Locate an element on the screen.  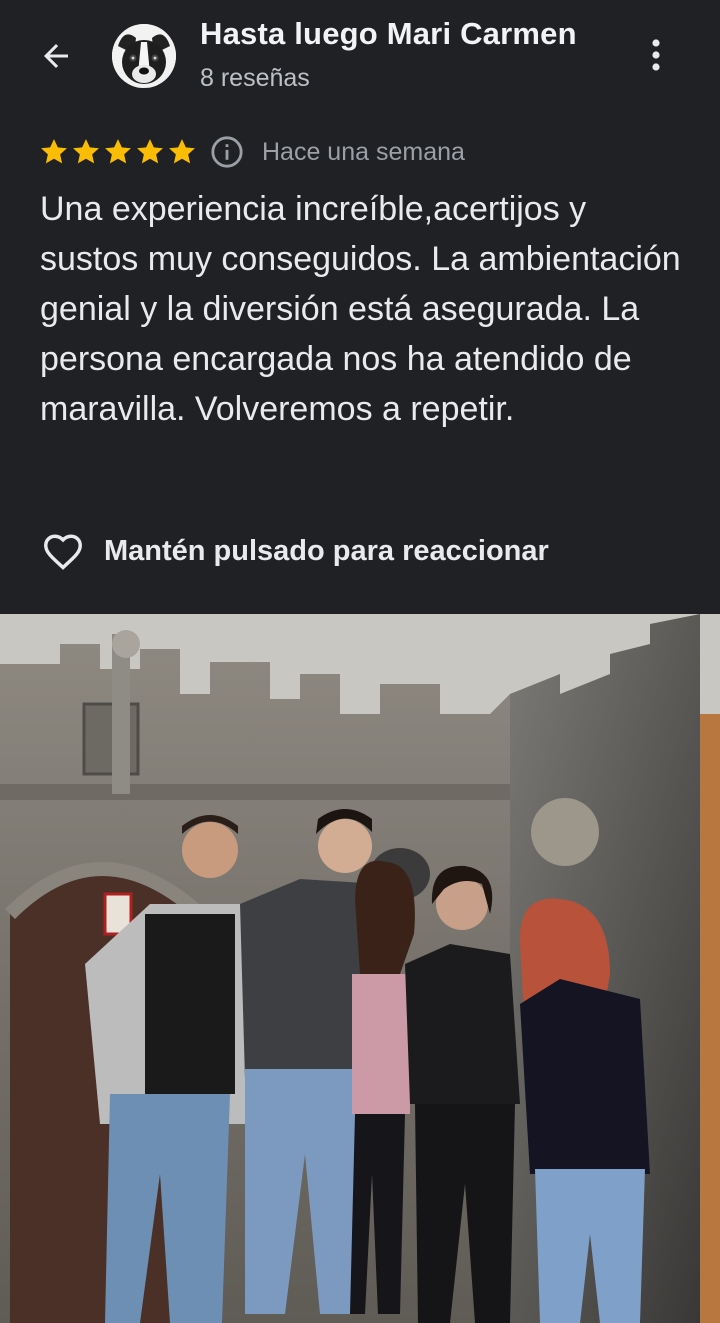
rating-row: Hace una semana is located at coordinates (251, 152).